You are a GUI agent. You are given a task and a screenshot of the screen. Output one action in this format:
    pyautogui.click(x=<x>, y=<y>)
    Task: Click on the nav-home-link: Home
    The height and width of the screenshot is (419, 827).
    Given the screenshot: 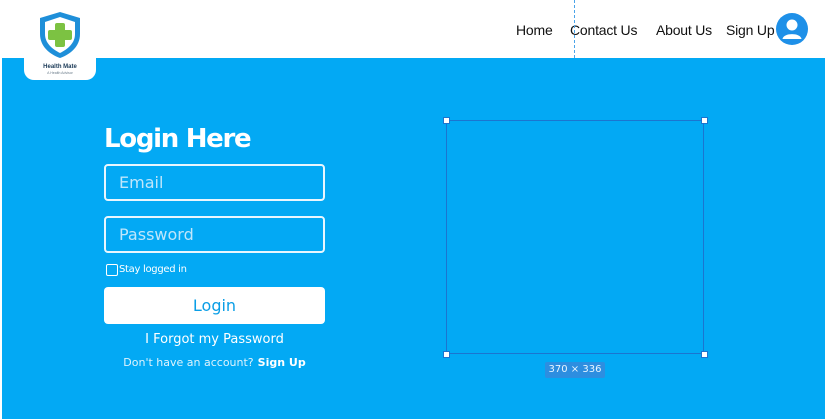 What is the action you would take?
    pyautogui.click(x=534, y=30)
    